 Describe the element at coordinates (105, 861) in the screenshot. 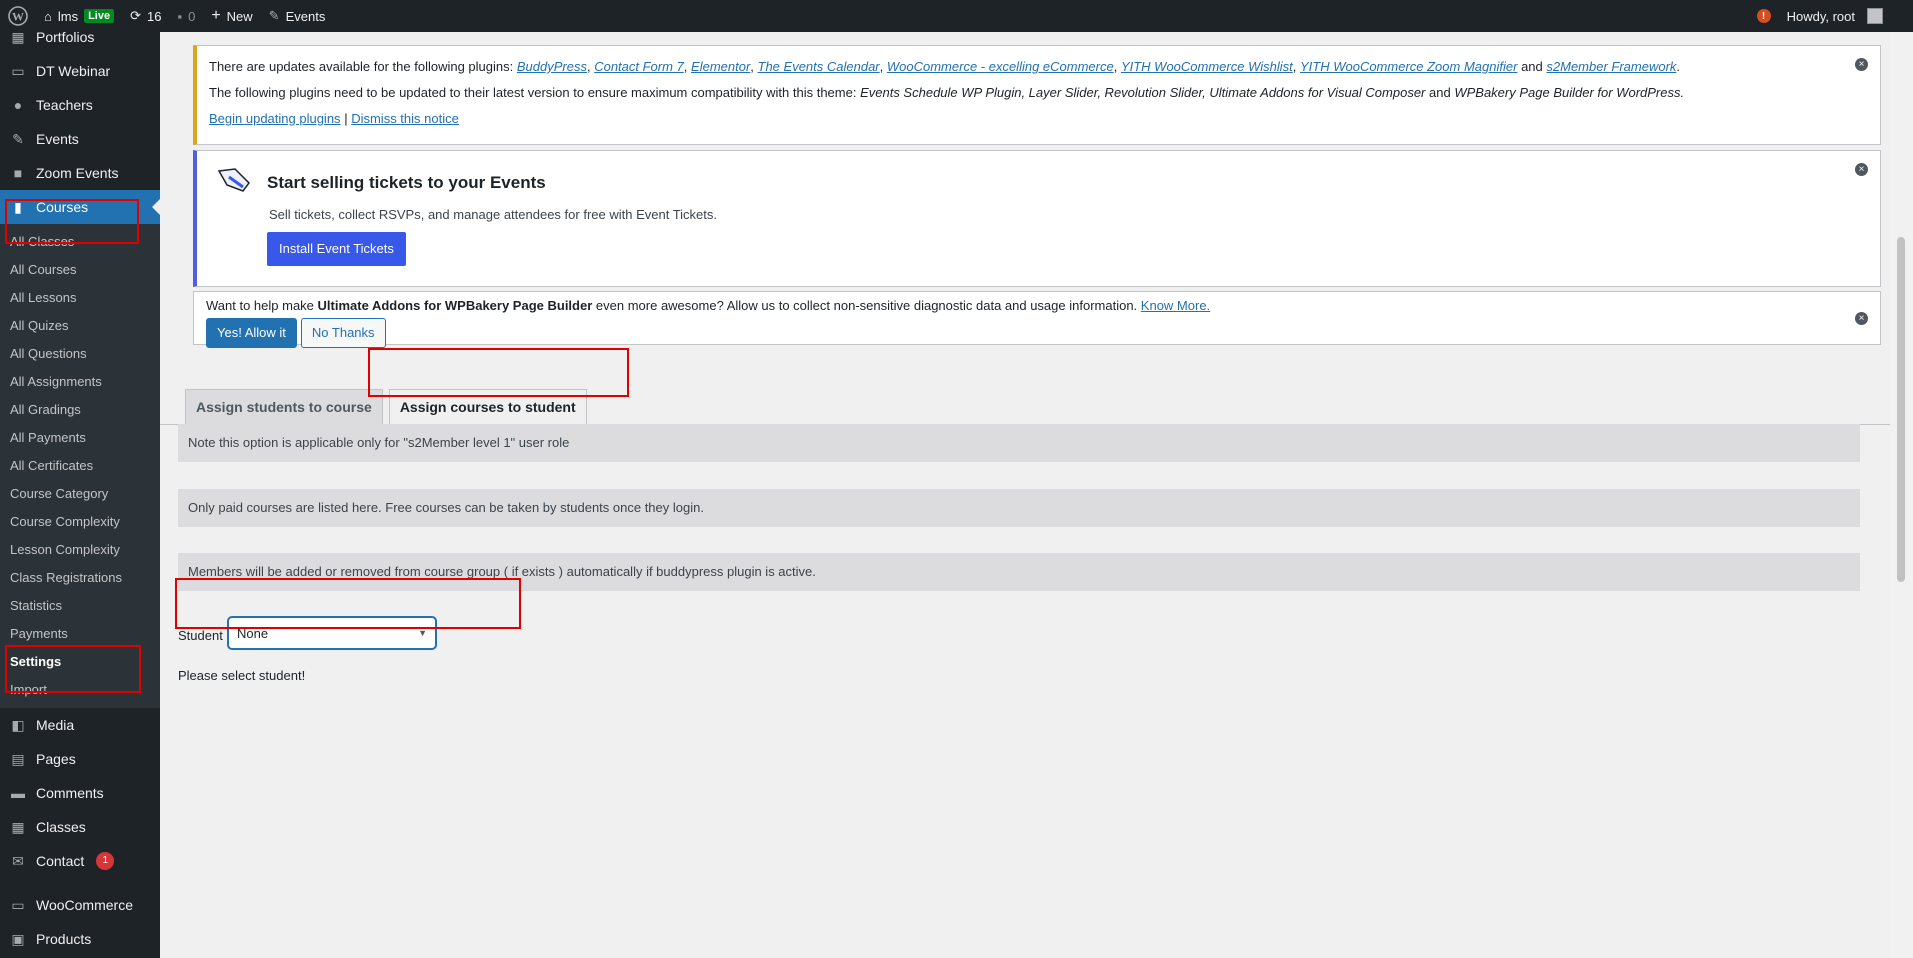

I see `contact-count-badge: 1` at that location.